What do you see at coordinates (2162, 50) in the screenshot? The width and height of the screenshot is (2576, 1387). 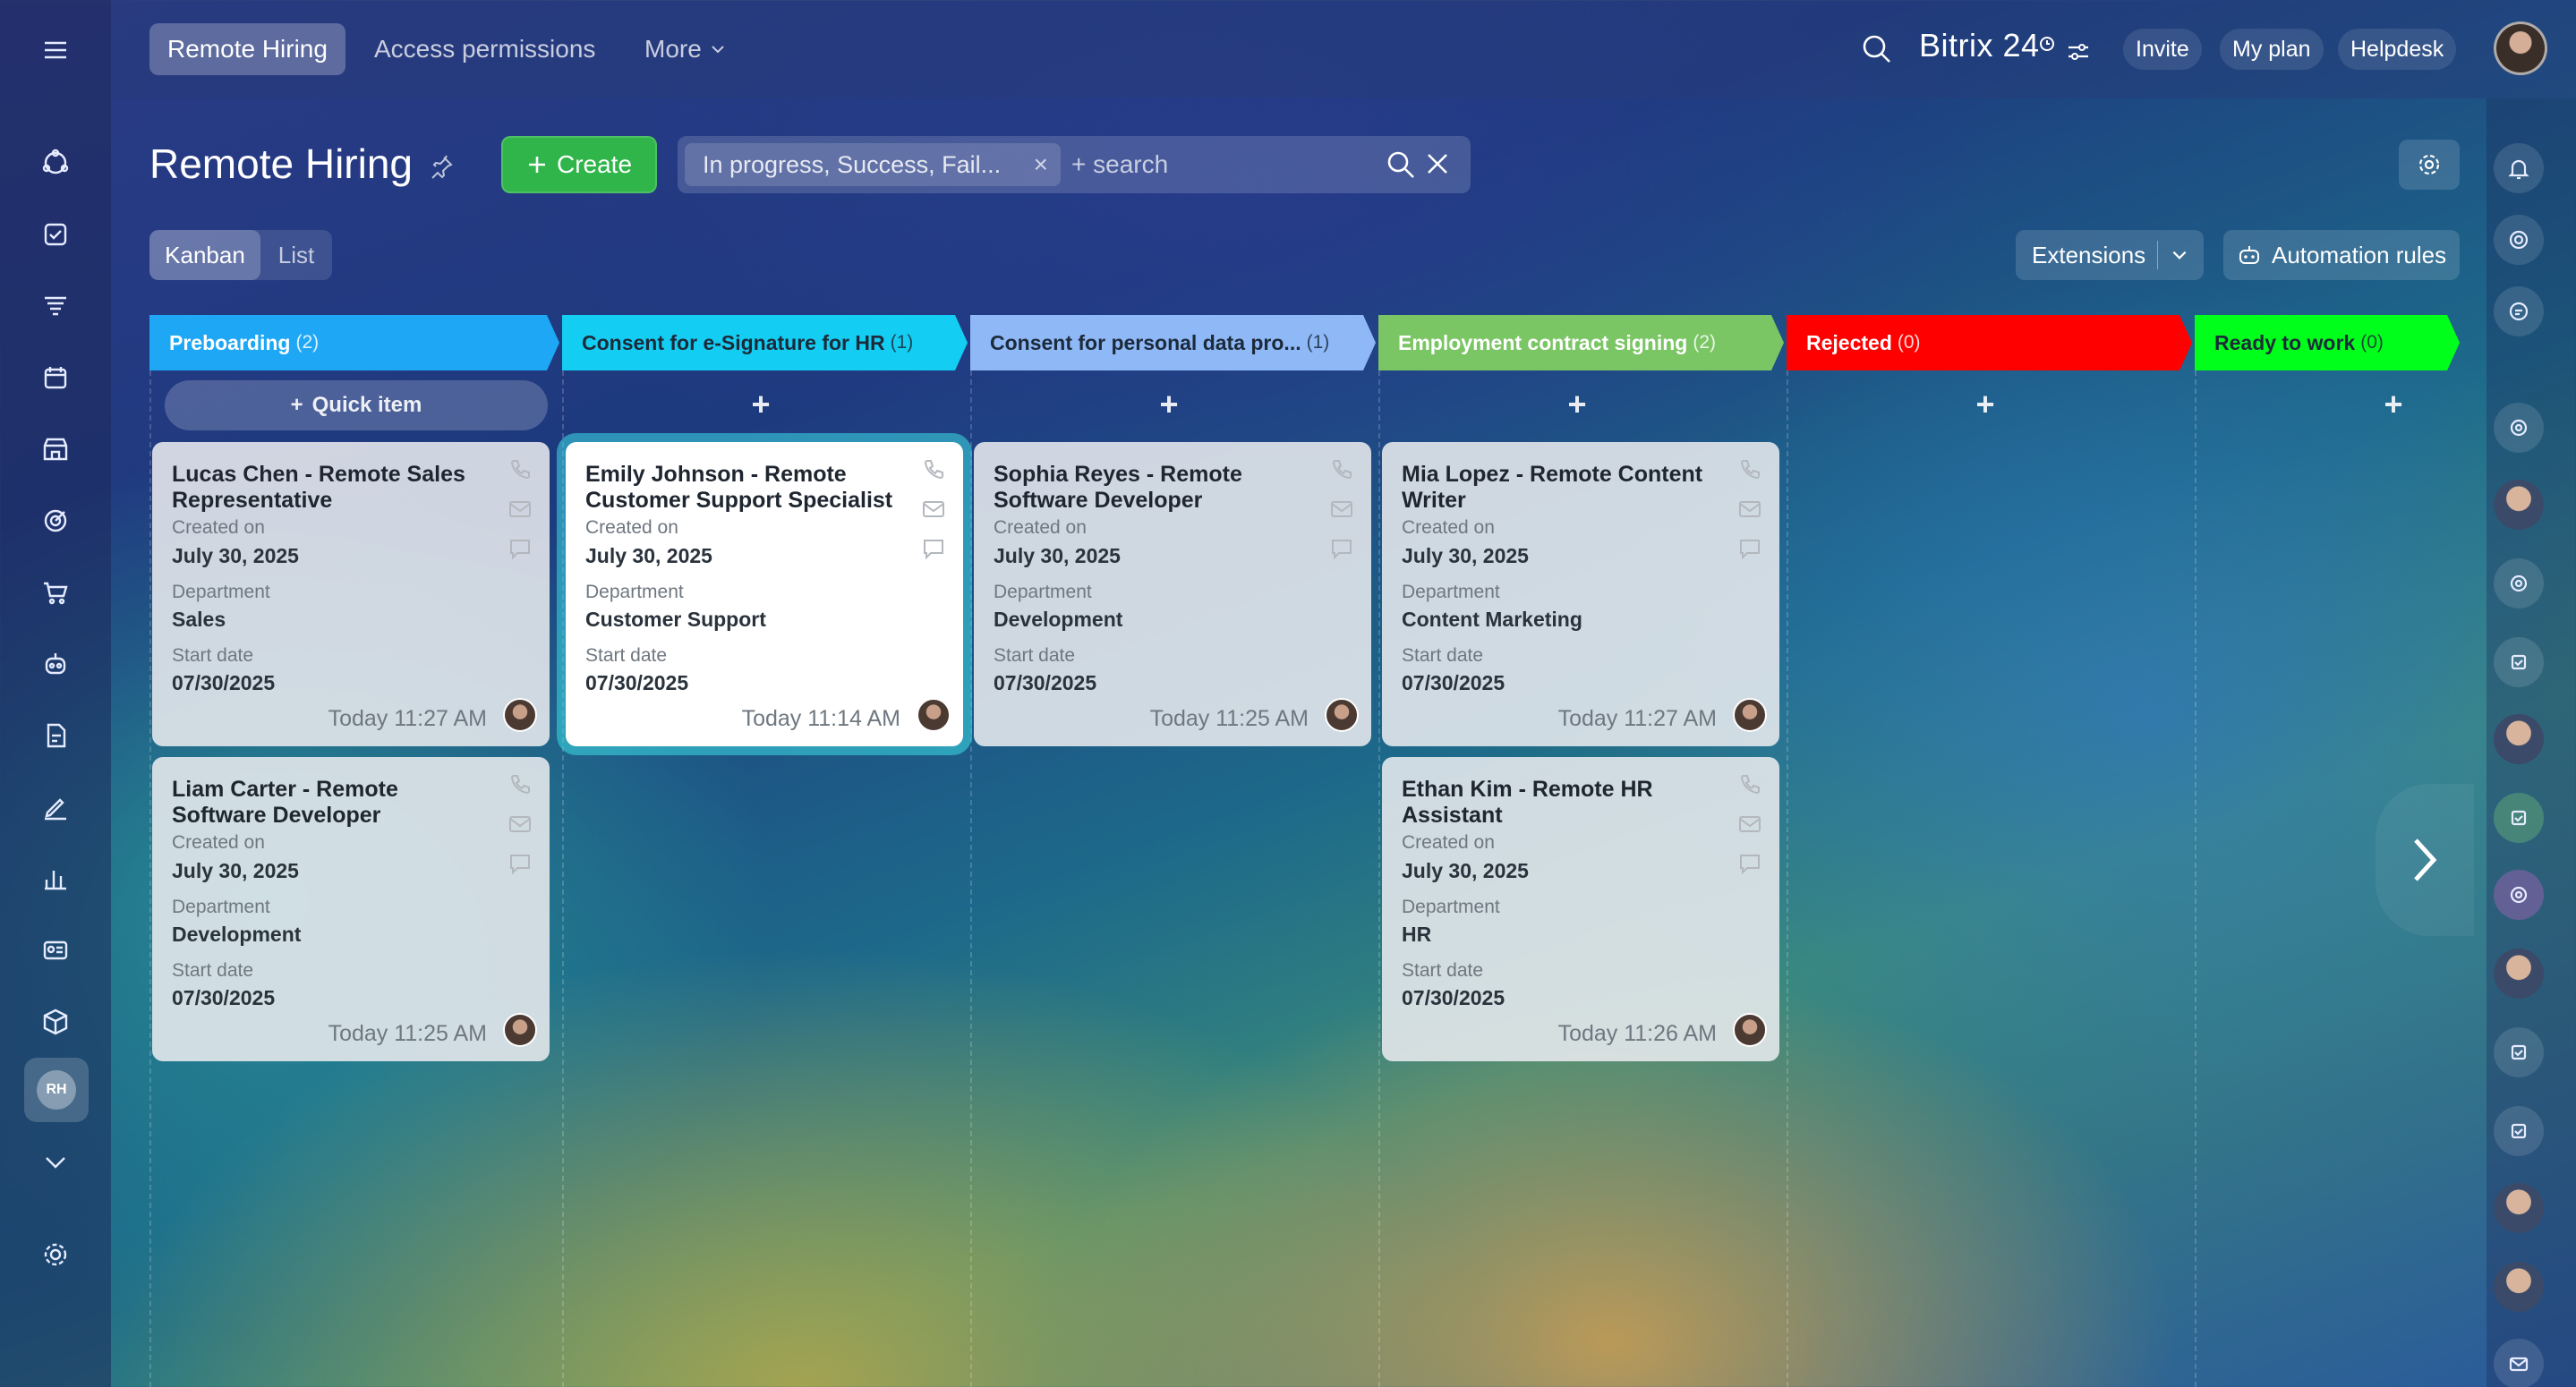 I see `invite-button: Invite` at bounding box center [2162, 50].